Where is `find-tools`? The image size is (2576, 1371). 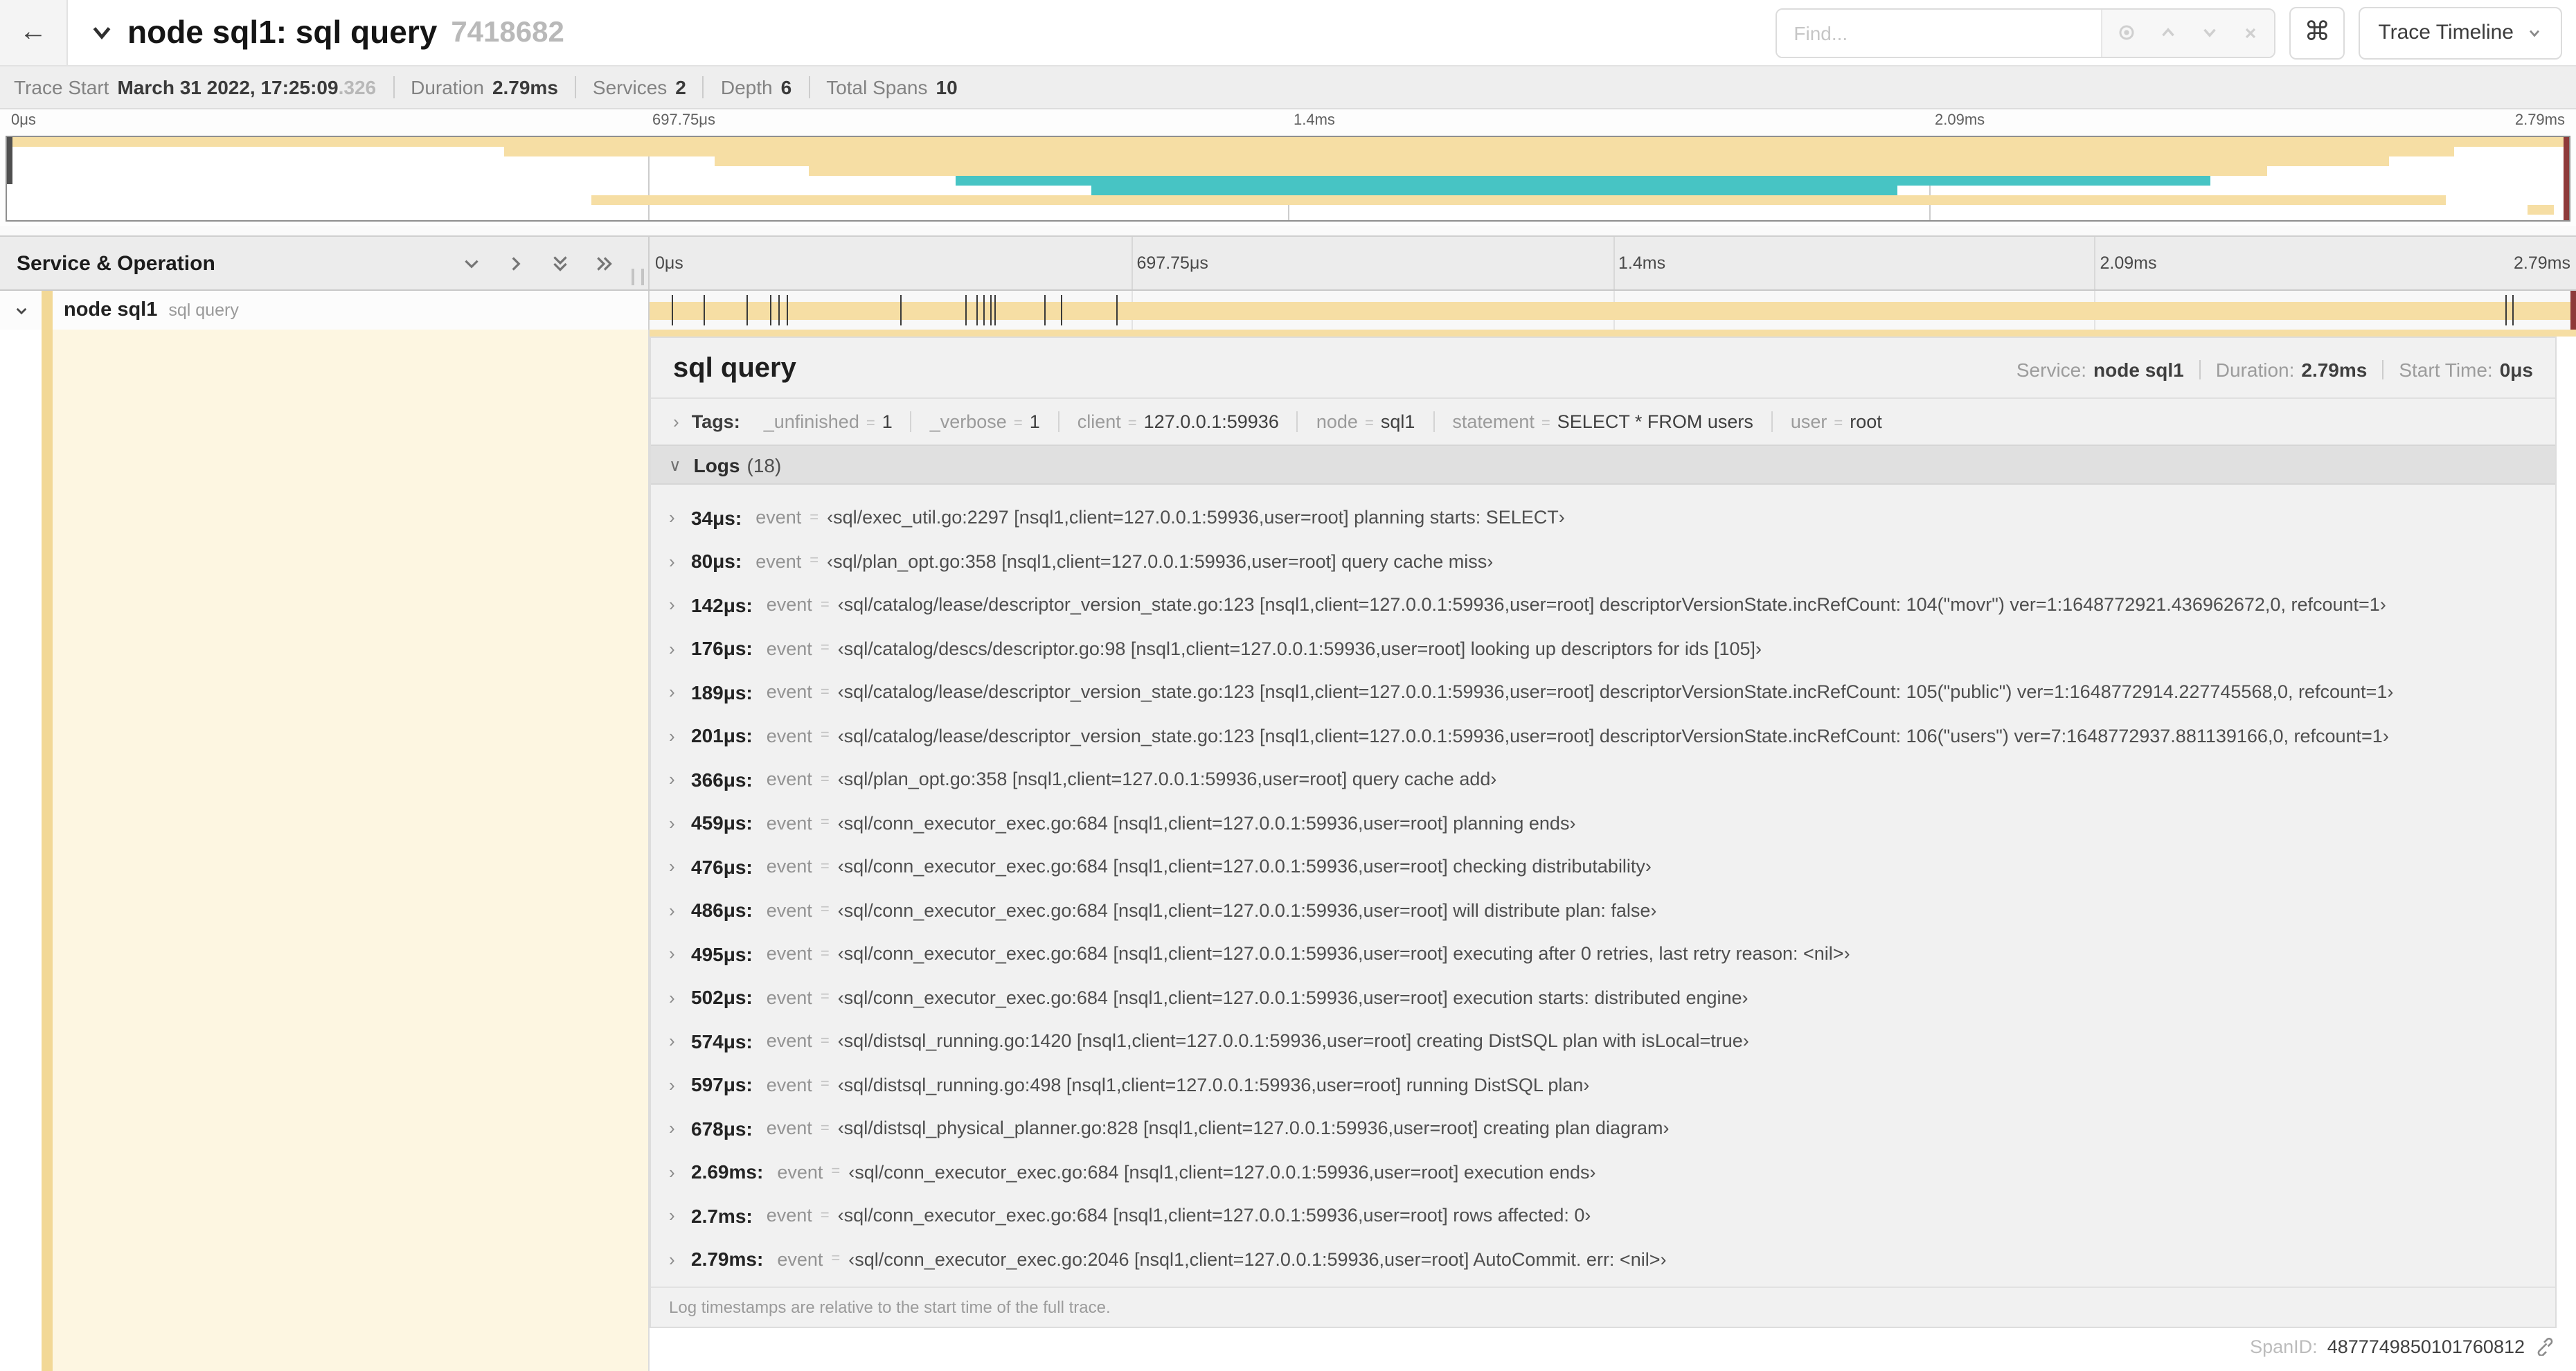
find-tools is located at coordinates (2188, 32).